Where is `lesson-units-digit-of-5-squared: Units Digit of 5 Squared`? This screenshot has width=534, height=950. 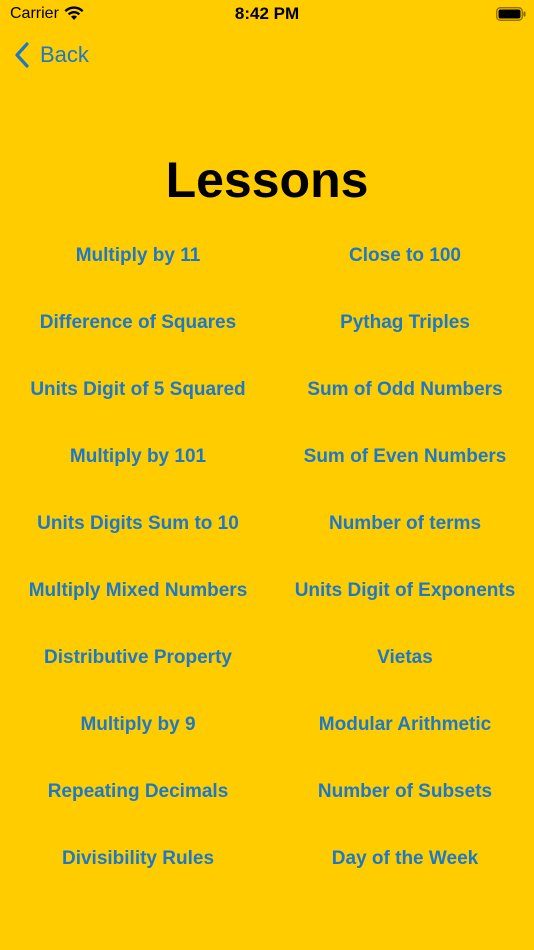
lesson-units-digit-of-5-squared: Units Digit of 5 Squared is located at coordinates (138, 390).